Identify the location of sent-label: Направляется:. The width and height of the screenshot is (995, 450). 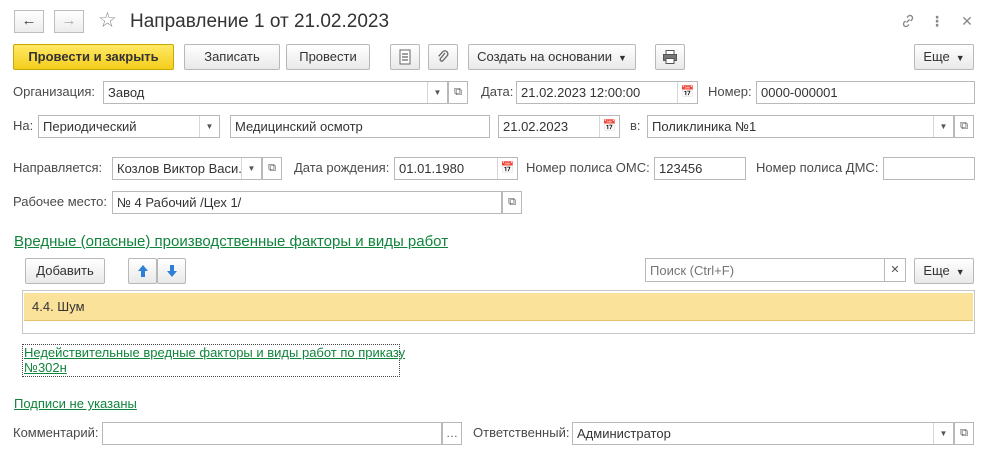
(58, 167).